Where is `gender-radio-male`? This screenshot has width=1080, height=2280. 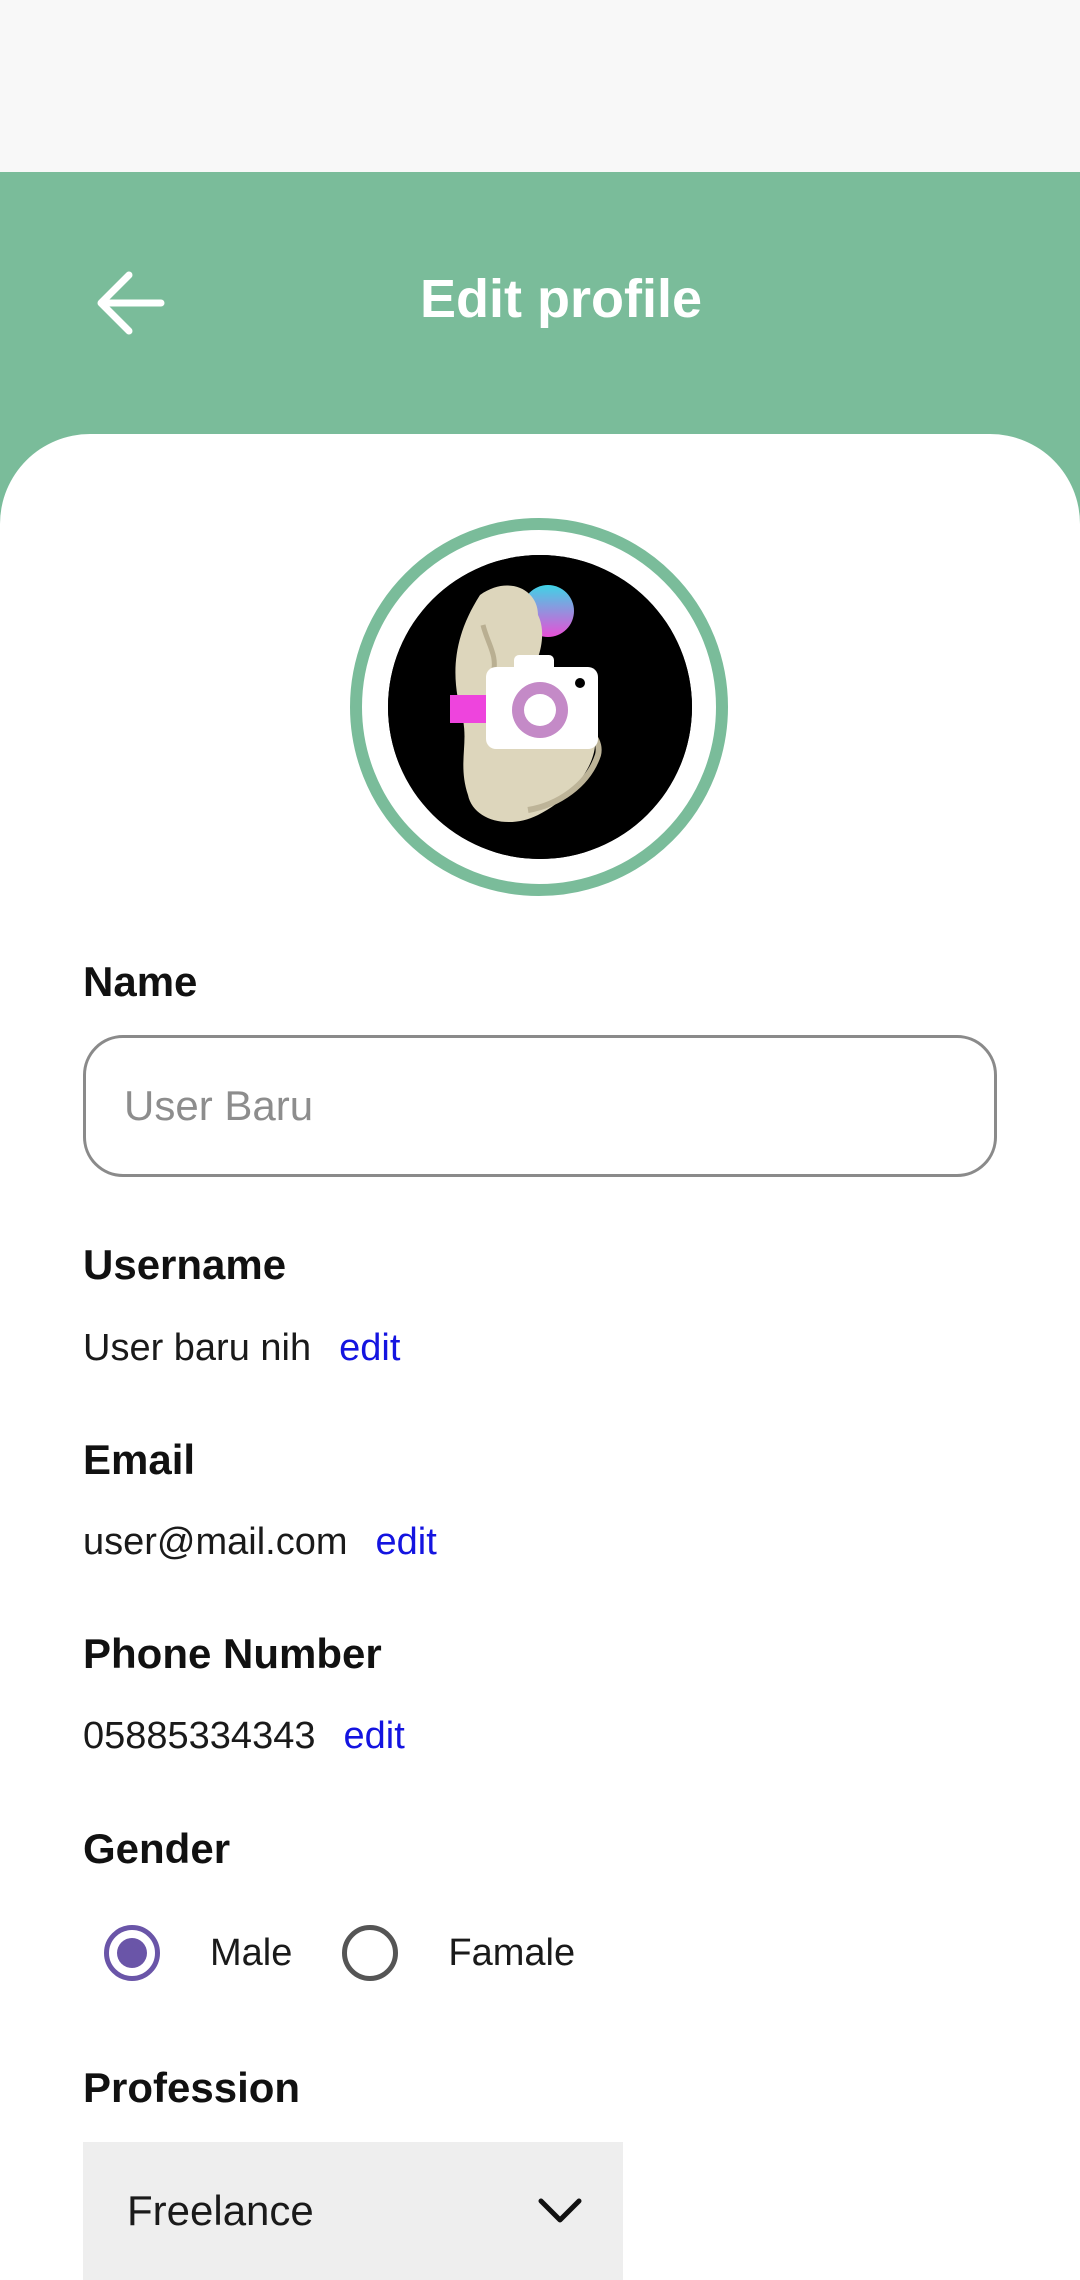 gender-radio-male is located at coordinates (132, 1953).